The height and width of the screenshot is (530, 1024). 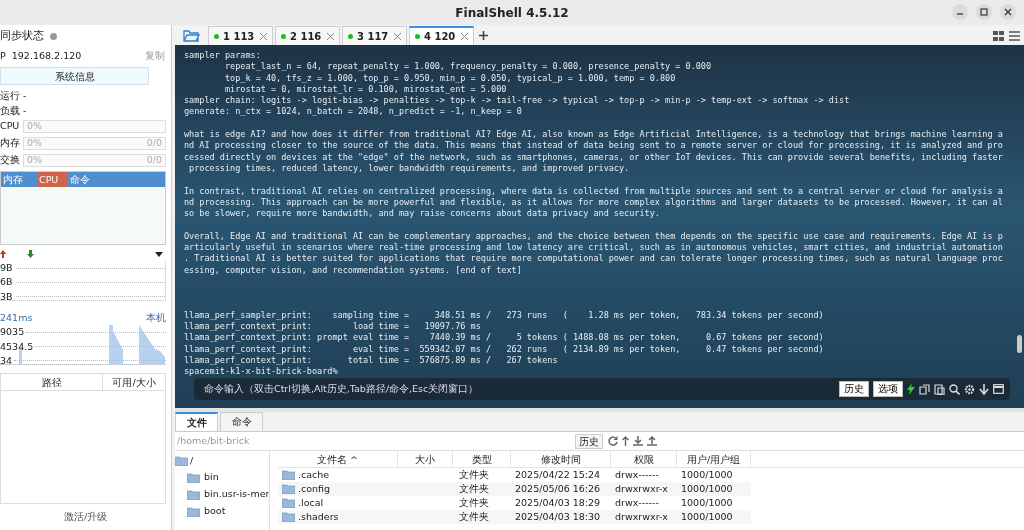 I want to click on terminal-line: essing, computer vision, and recommendation systems. [end of text], so click(x=353, y=270).